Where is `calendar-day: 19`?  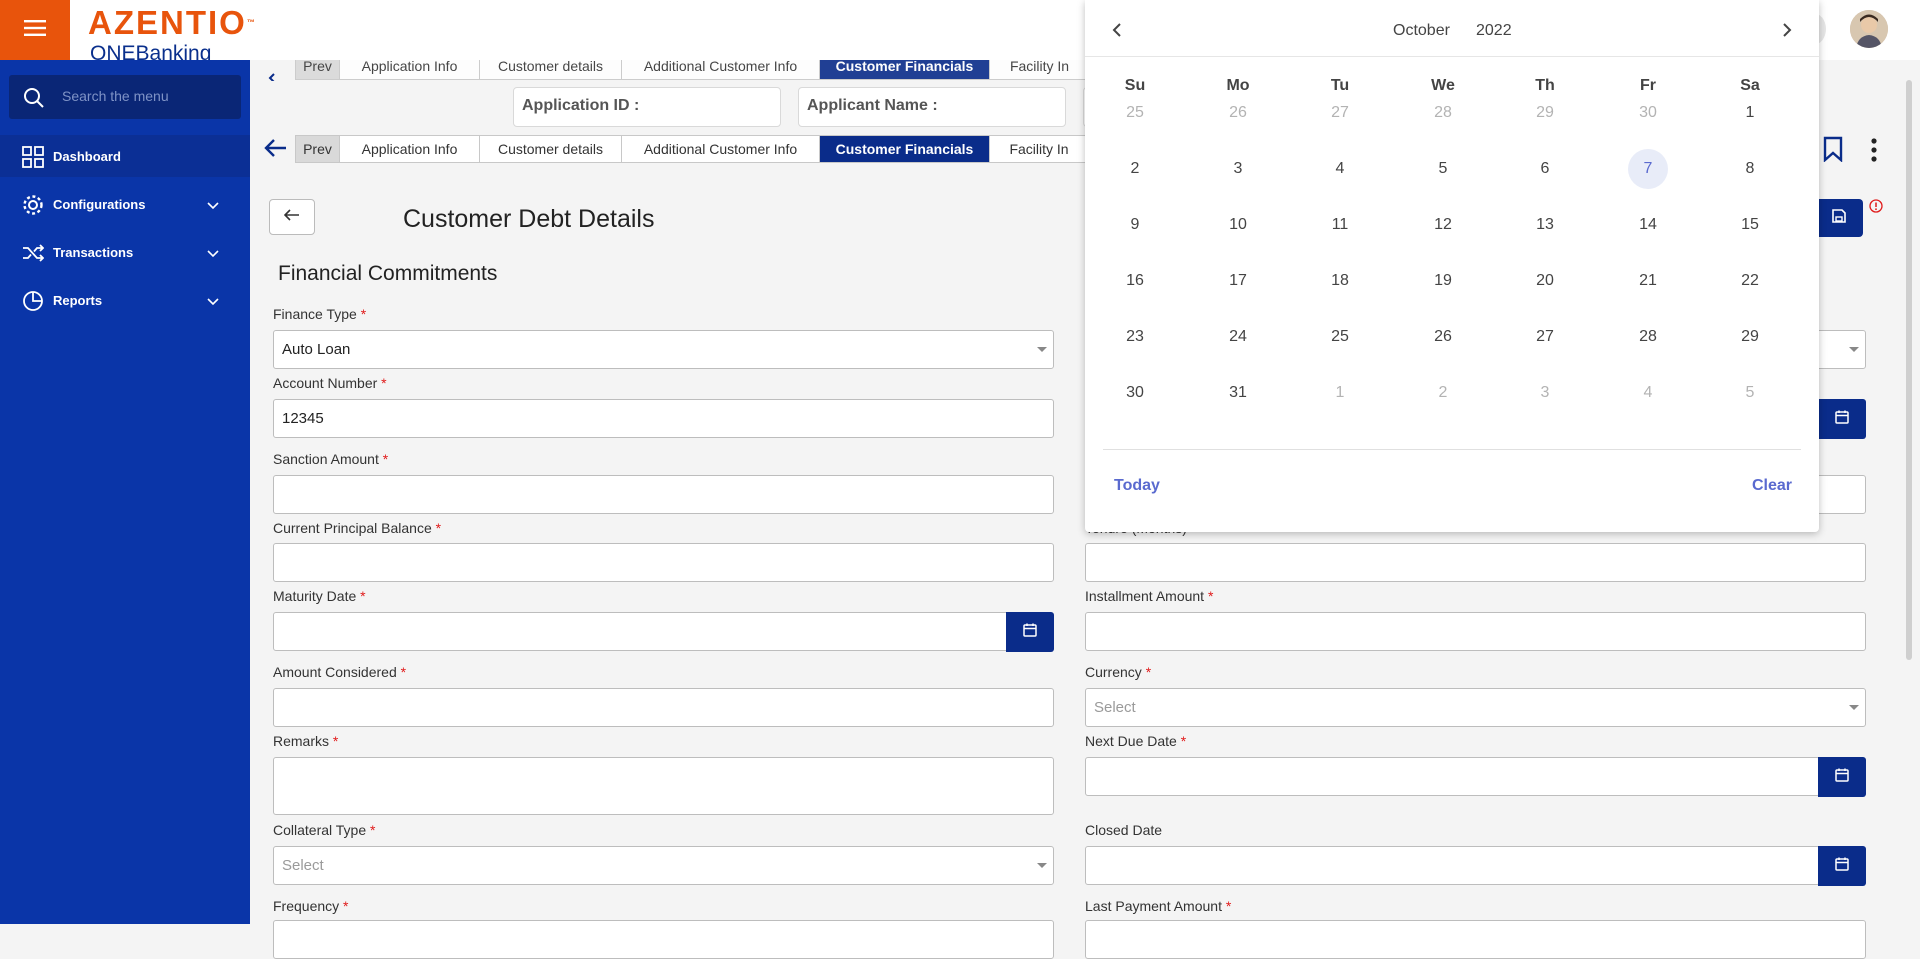
calendar-day: 19 is located at coordinates (1443, 281).